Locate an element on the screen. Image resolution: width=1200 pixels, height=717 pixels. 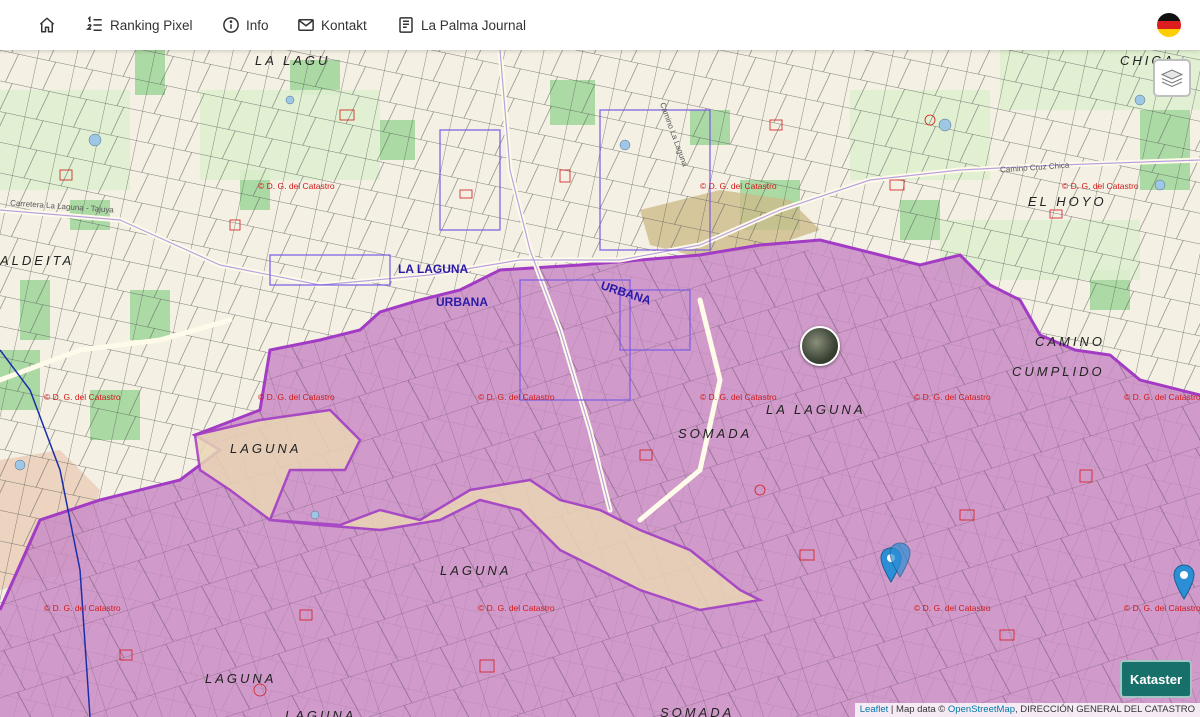
nav-la-palma-journal: La Palma Journal is located at coordinates (461, 25).